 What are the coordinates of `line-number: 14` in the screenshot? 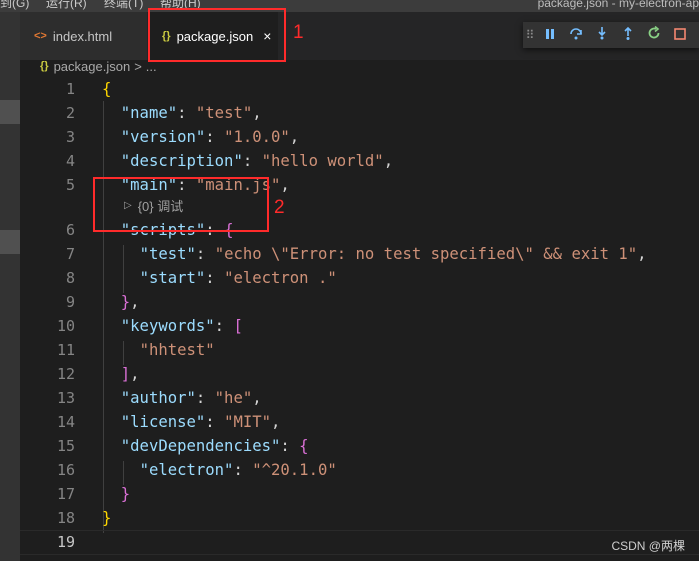 It's located at (65, 422).